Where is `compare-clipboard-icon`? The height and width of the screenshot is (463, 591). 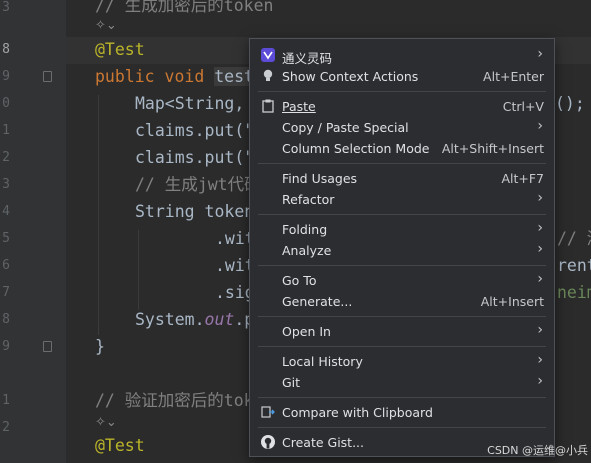
compare-clipboard-icon is located at coordinates (268, 412).